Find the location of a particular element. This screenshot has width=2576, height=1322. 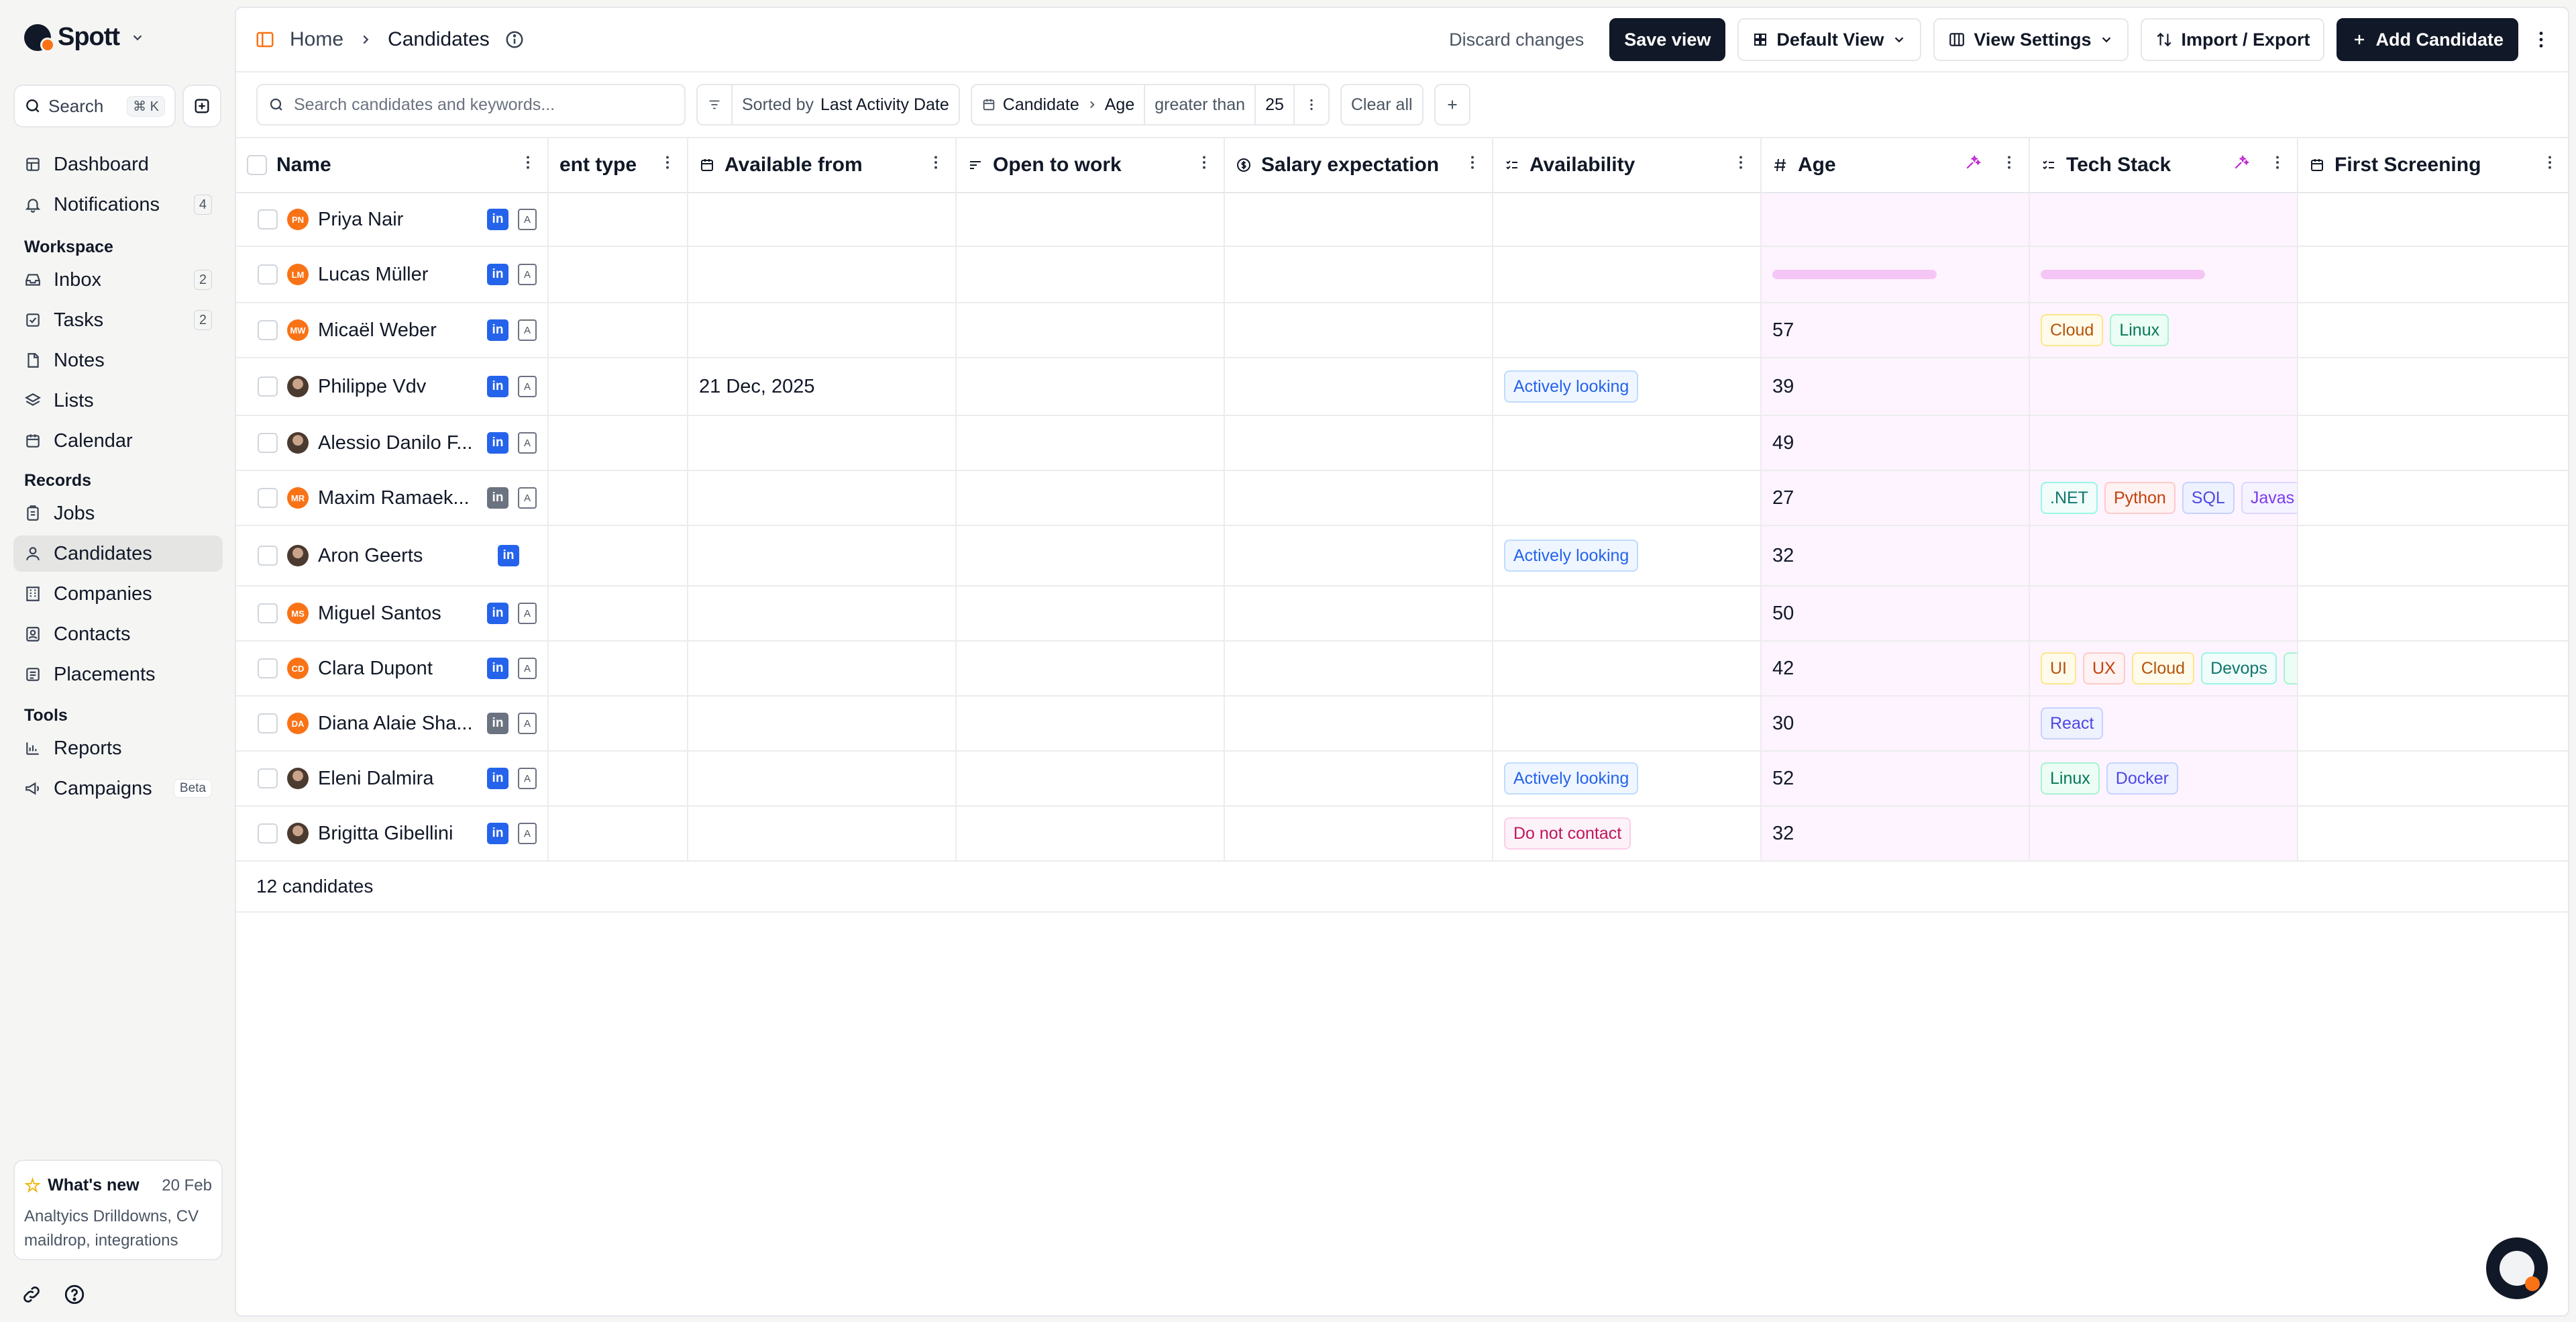

sidebar-item-companies: Companies is located at coordinates (118, 594).